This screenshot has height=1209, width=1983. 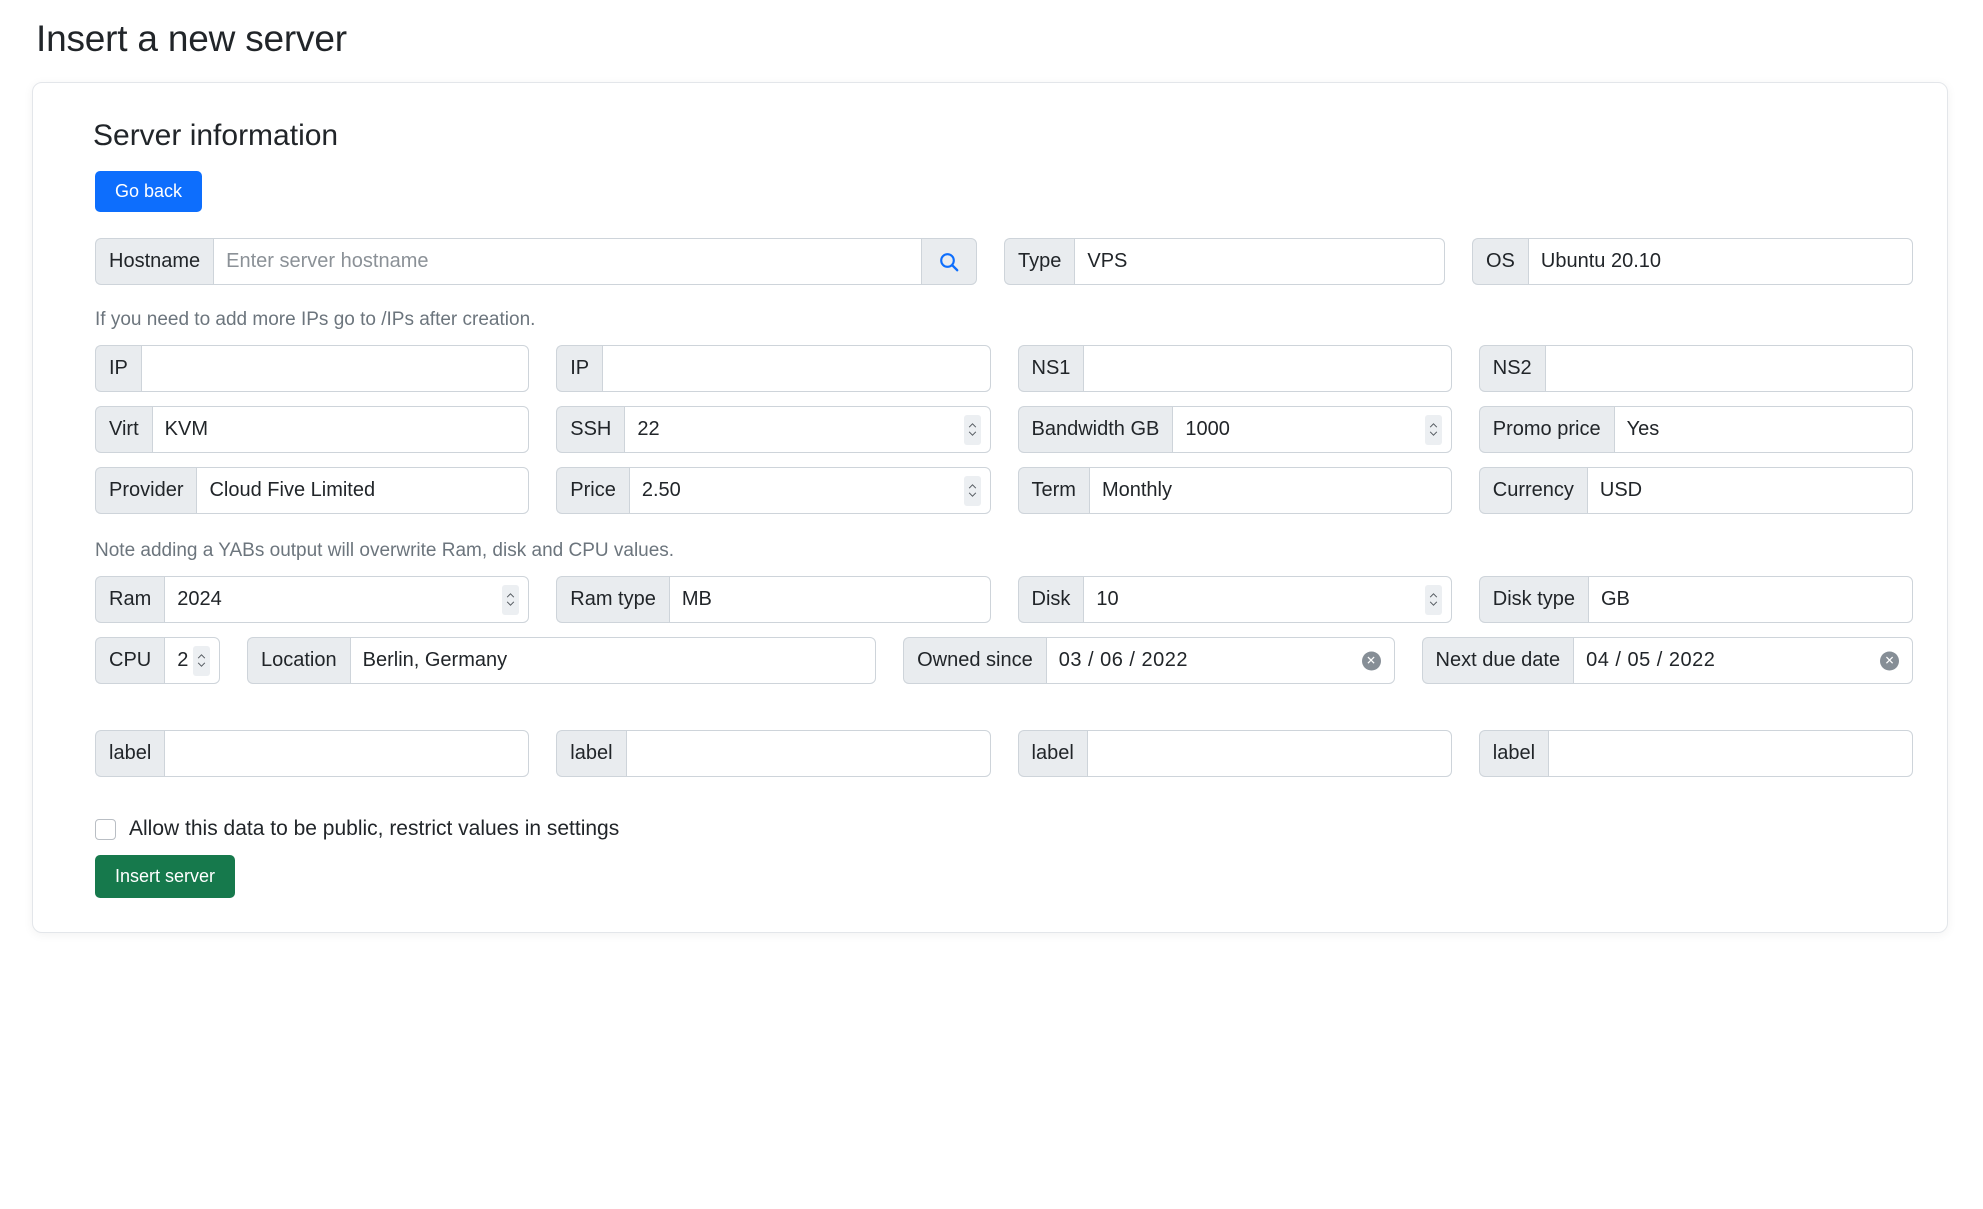 I want to click on hostname-input: Enter server hostname, so click(x=567, y=261).